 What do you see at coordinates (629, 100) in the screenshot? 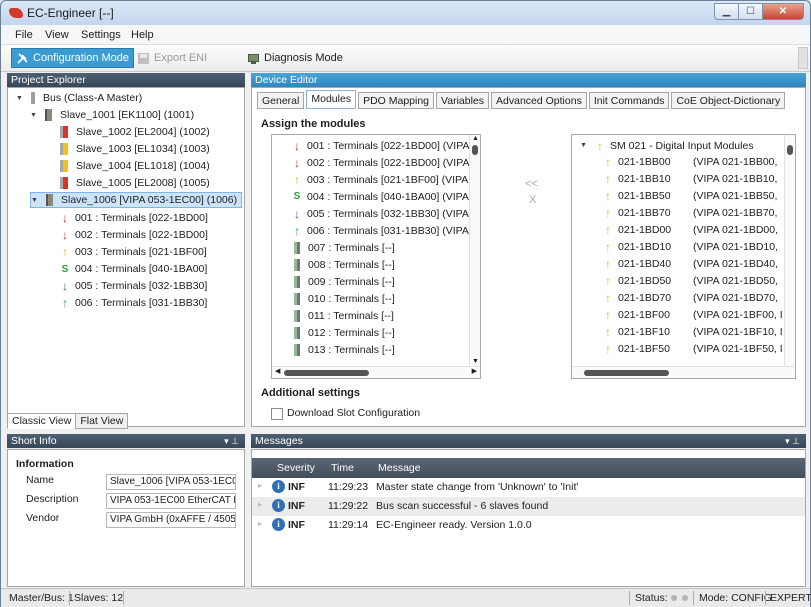
I see `tab-init-commands: Init Commands` at bounding box center [629, 100].